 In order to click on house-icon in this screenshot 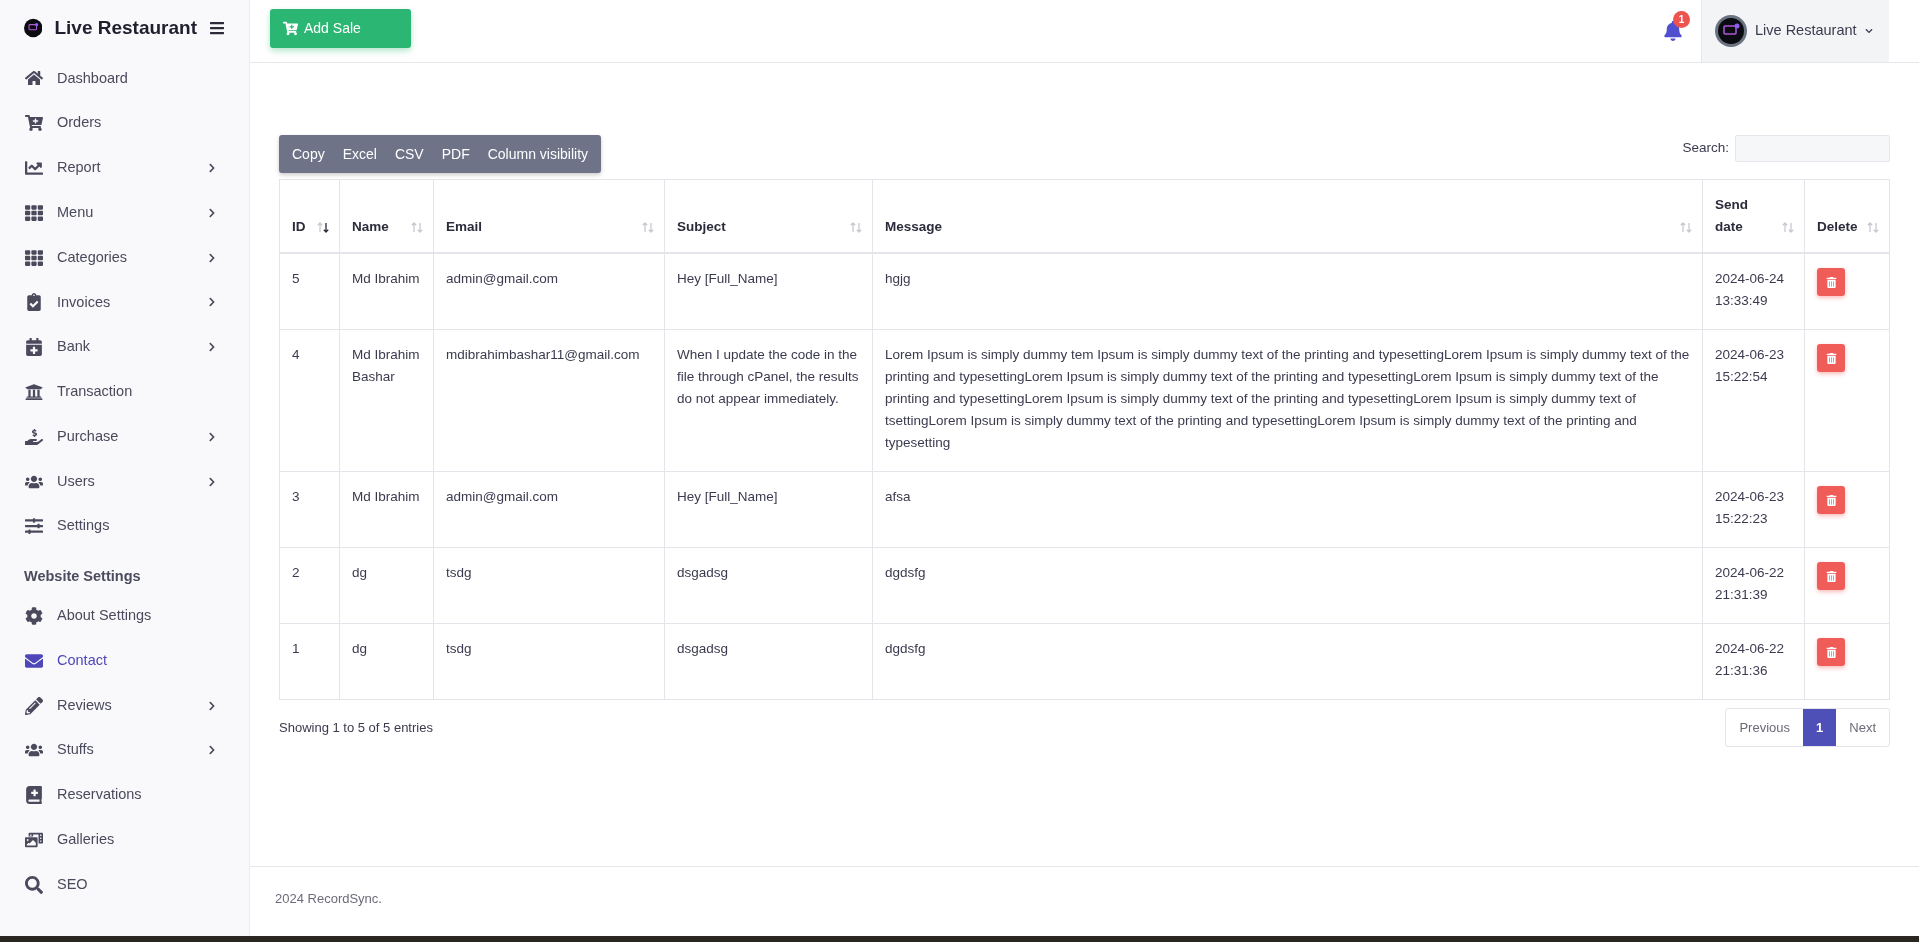, I will do `click(34, 78)`.